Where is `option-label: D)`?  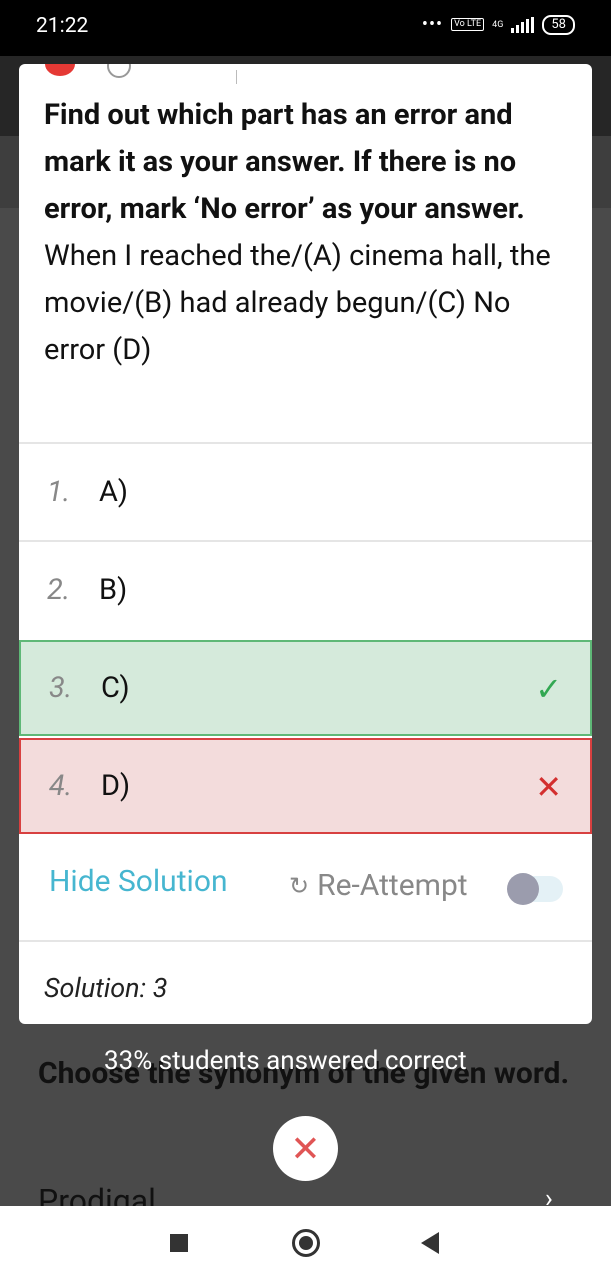
option-label: D) is located at coordinates (116, 786).